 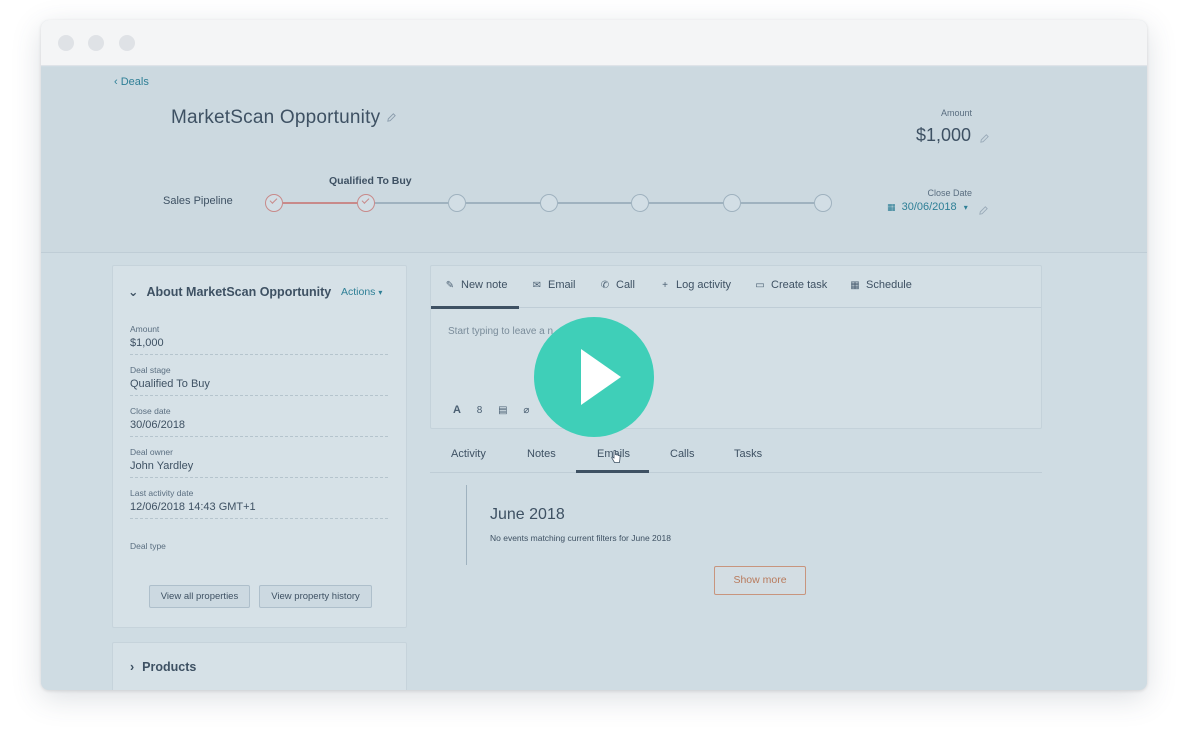 I want to click on window-dot-minimize, so click(x=96, y=43).